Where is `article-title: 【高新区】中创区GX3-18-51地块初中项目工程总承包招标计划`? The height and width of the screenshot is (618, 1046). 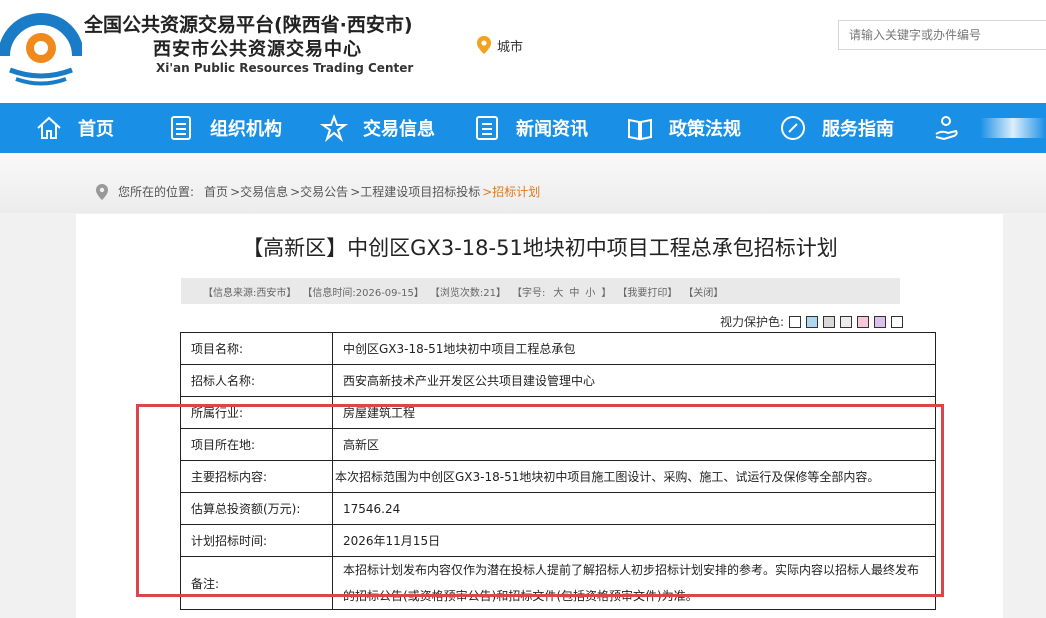
article-title: 【高新区】中创区GX3-18-51地块初中项目工程总承包招标计划 is located at coordinates (540, 248).